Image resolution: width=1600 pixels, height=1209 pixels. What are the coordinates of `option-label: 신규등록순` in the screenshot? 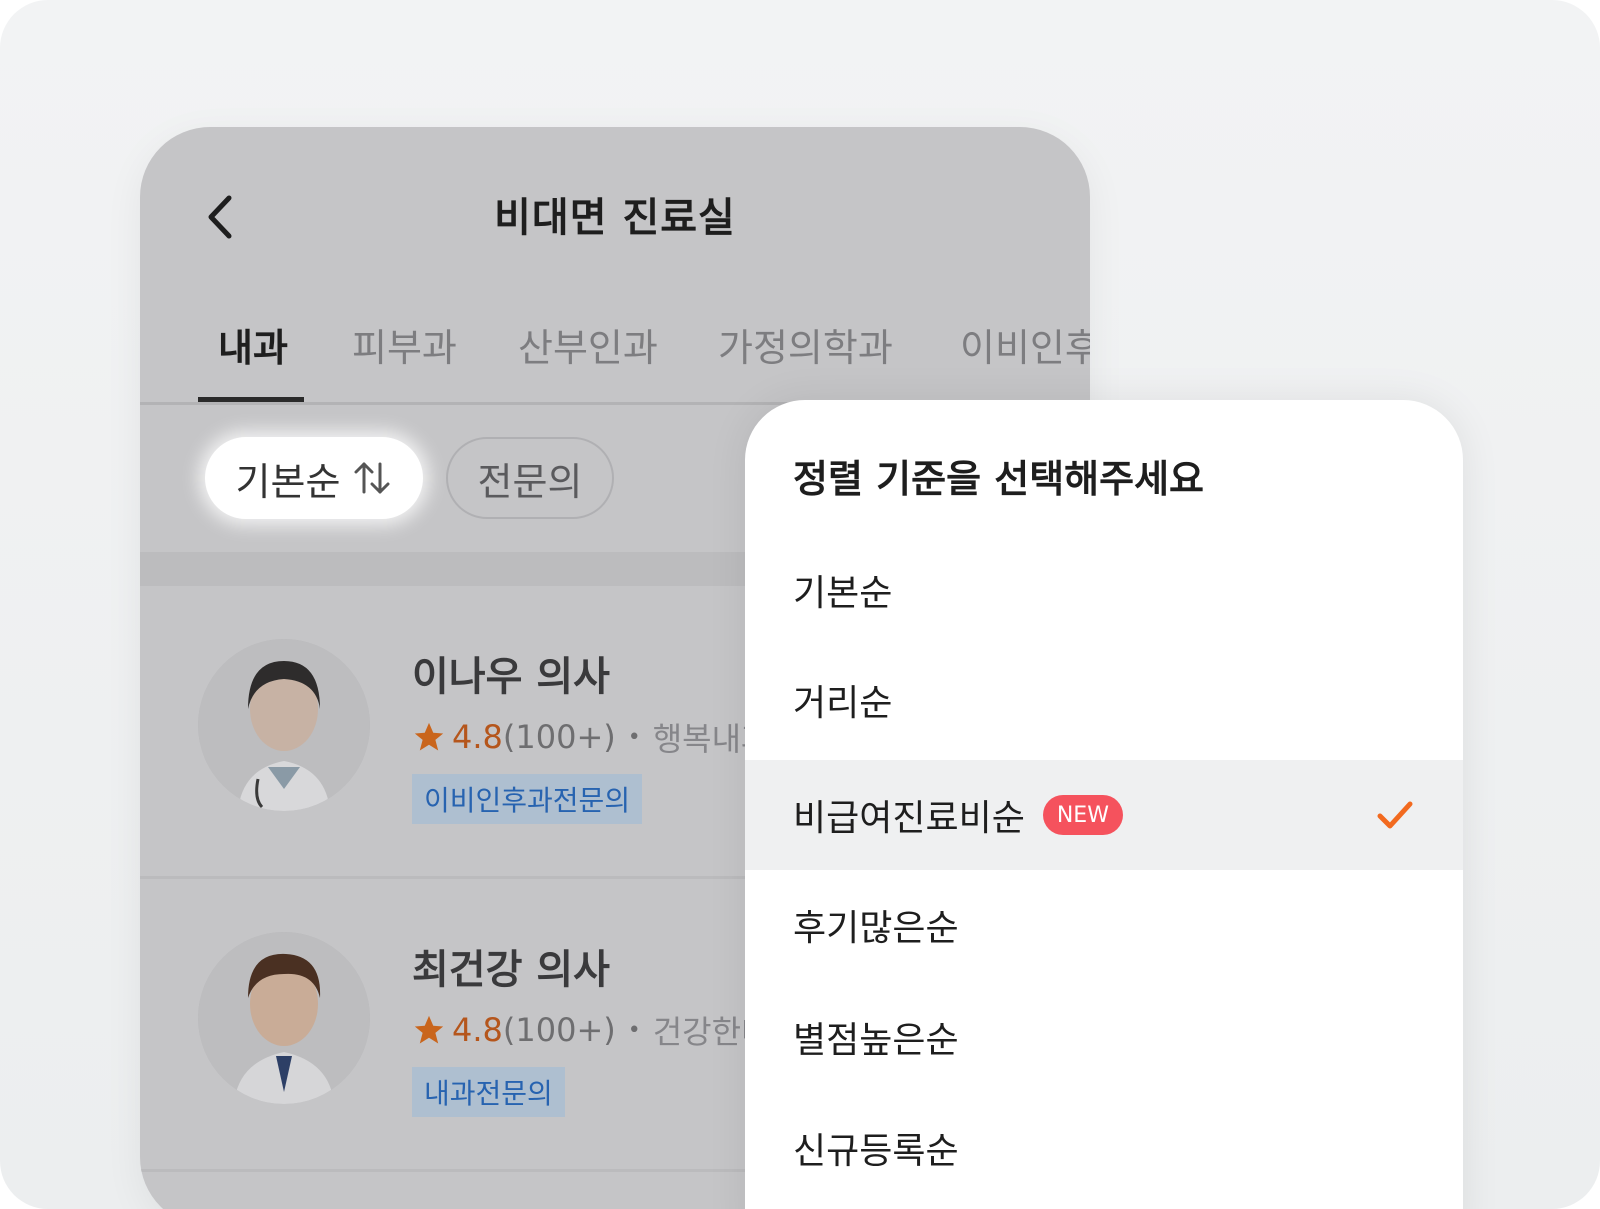 It's located at (876, 1151).